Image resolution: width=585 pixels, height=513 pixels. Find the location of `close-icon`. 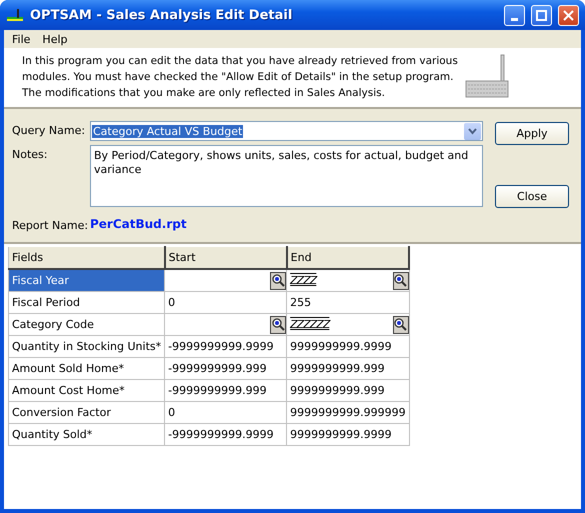

close-icon is located at coordinates (568, 15).